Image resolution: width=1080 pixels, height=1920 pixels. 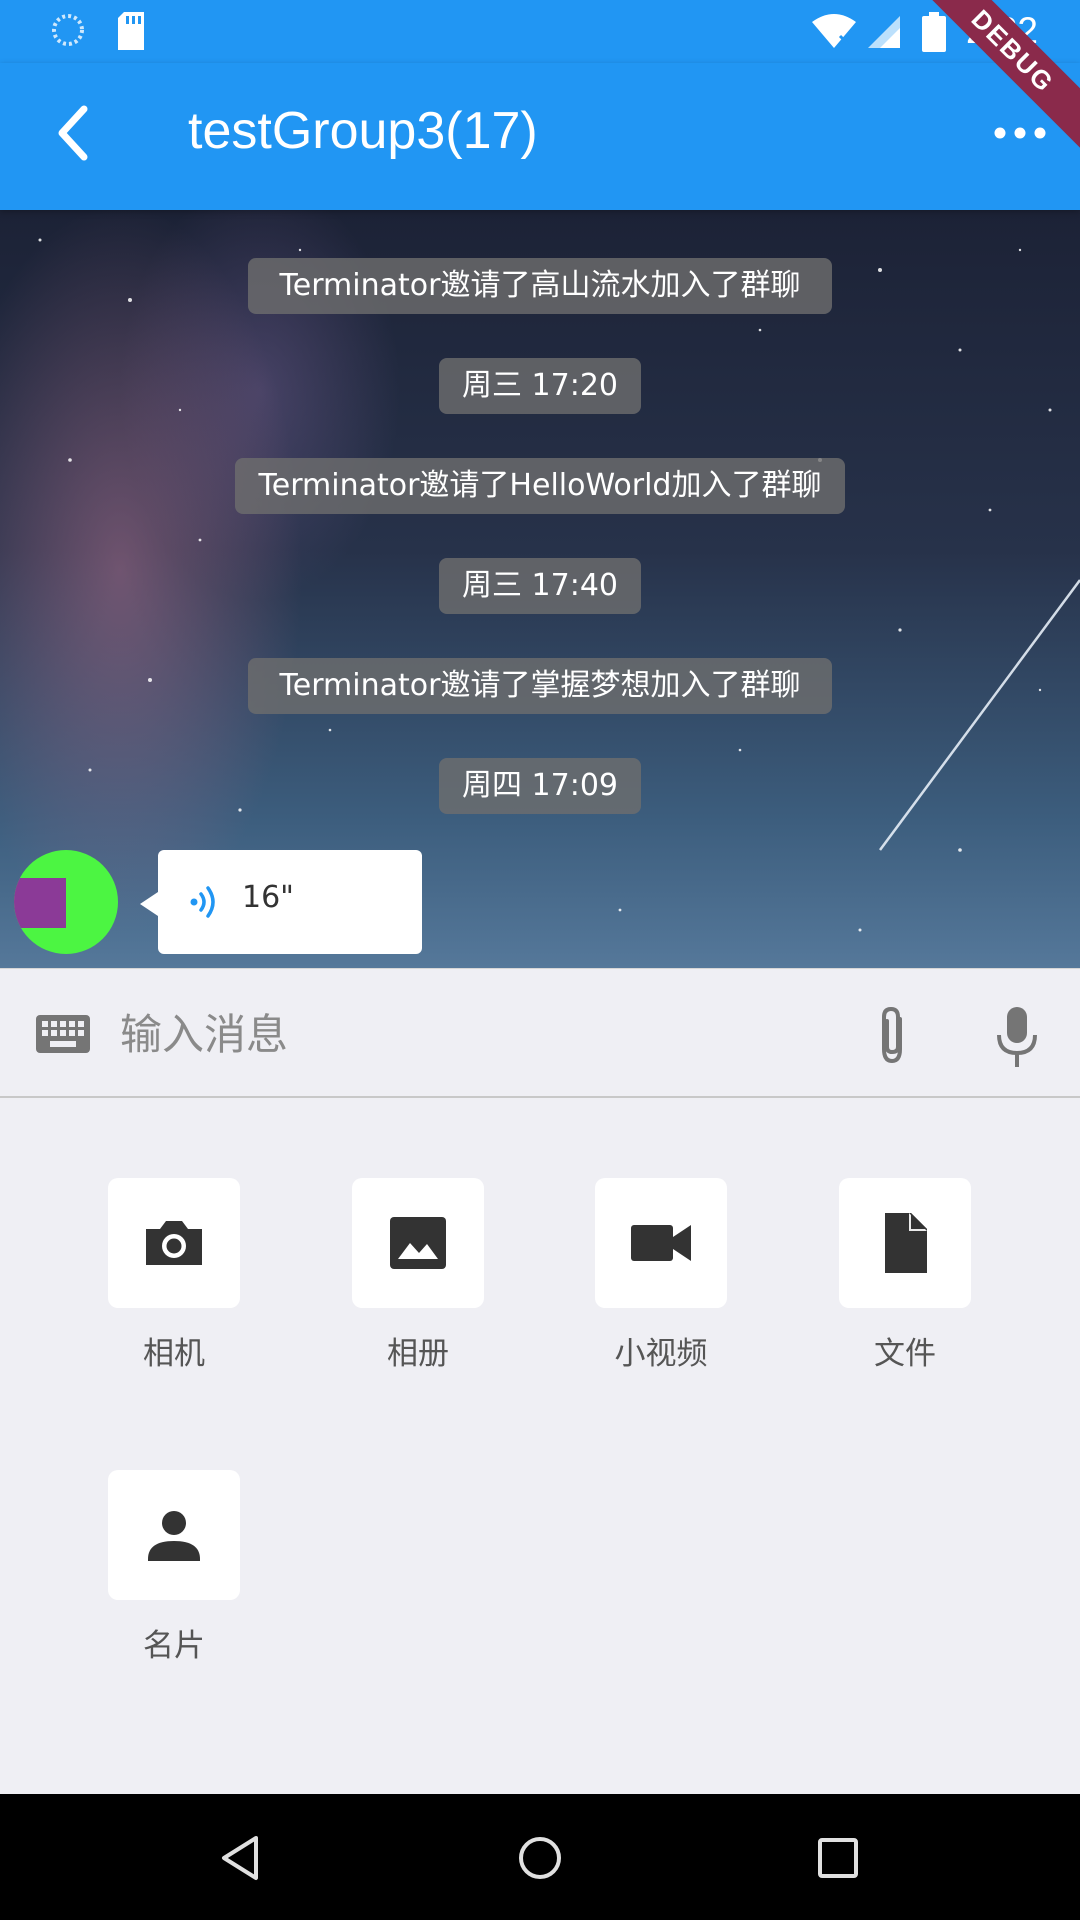 I want to click on wifi-icon, so click(x=834, y=31).